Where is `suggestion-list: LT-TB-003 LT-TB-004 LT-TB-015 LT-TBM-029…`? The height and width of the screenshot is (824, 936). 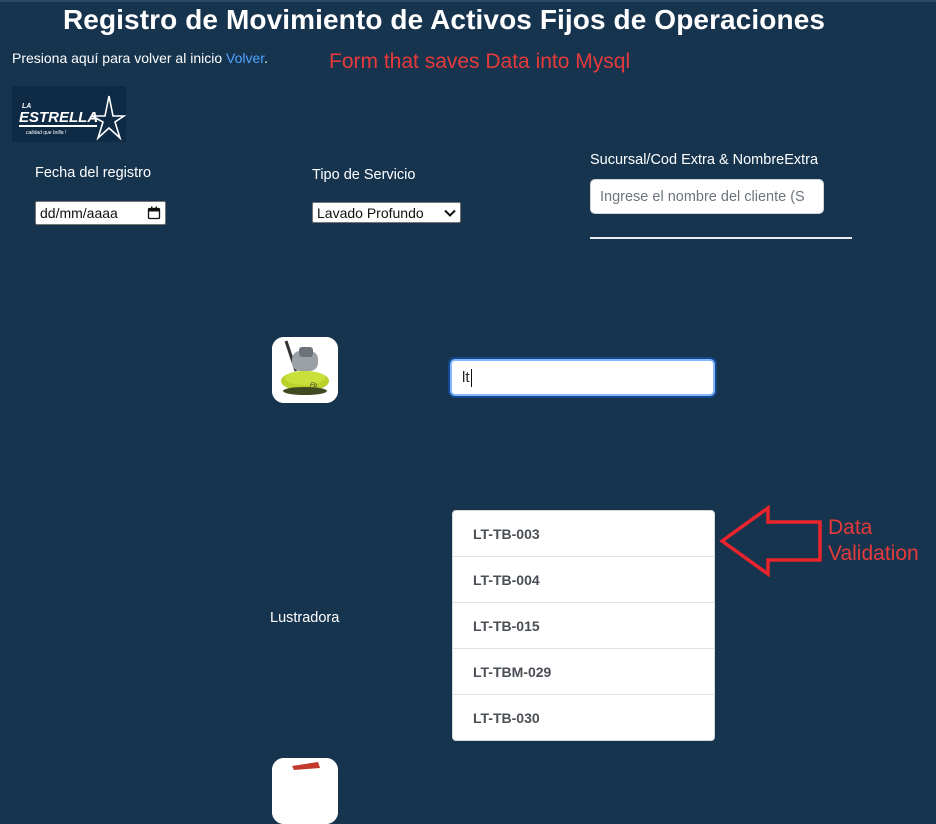 suggestion-list: LT-TB-003 LT-TB-004 LT-TB-015 LT-TBM-029… is located at coordinates (583, 625).